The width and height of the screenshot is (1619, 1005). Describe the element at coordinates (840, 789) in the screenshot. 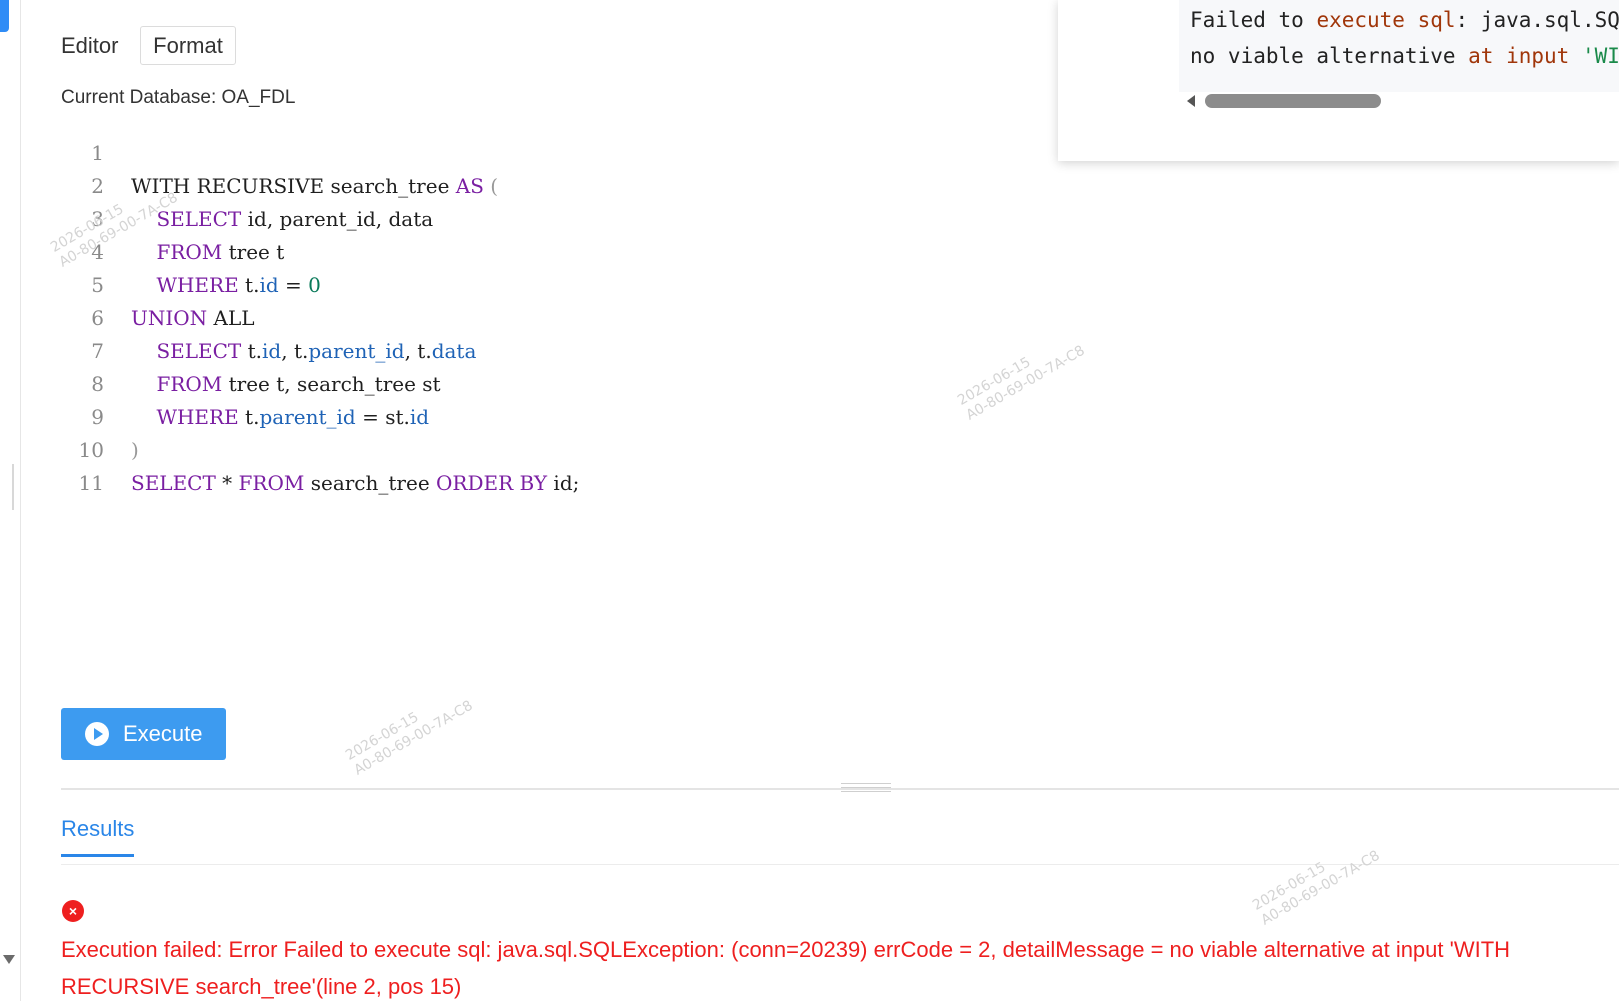

I see `panel-splitter` at that location.